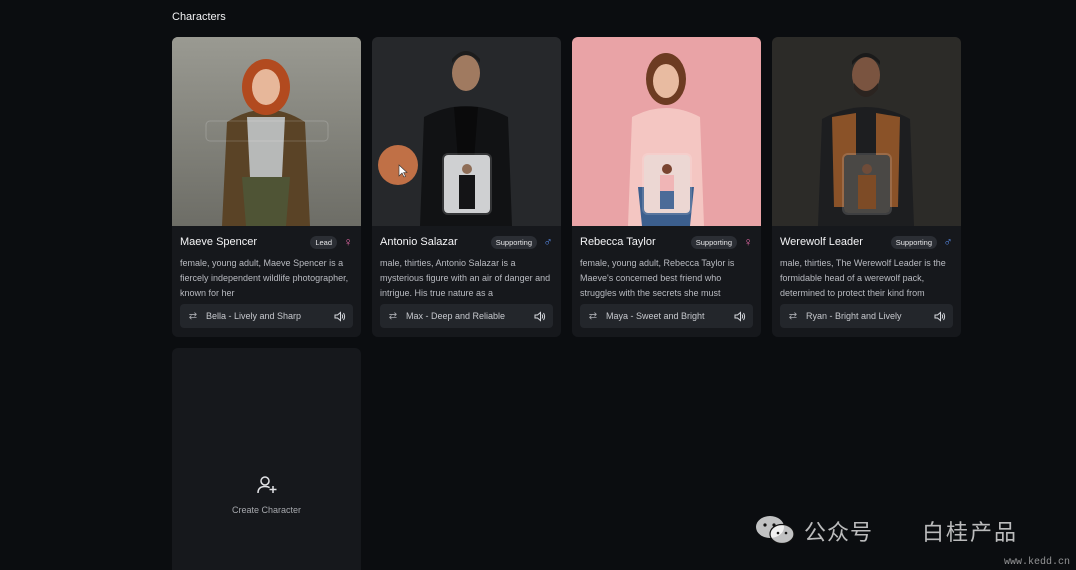 Image resolution: width=1076 pixels, height=570 pixels. What do you see at coordinates (655, 316) in the screenshot?
I see `voice-name: Maya - Sweet and Bright` at bounding box center [655, 316].